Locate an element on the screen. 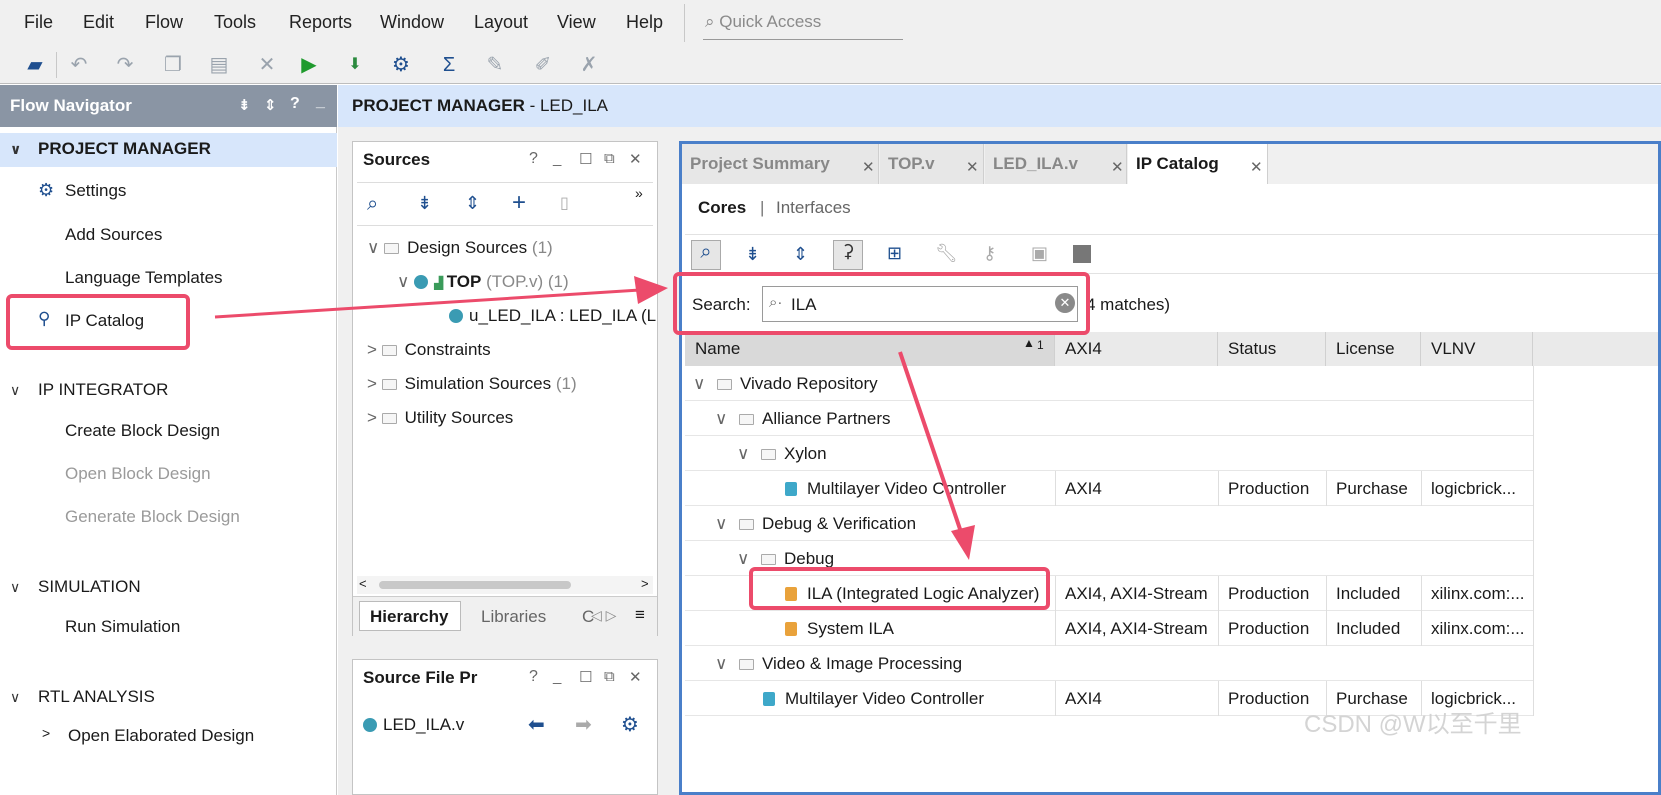 Image resolution: width=1661 pixels, height=795 pixels. watermark: CSDN @W以至千里 is located at coordinates (1413, 724).